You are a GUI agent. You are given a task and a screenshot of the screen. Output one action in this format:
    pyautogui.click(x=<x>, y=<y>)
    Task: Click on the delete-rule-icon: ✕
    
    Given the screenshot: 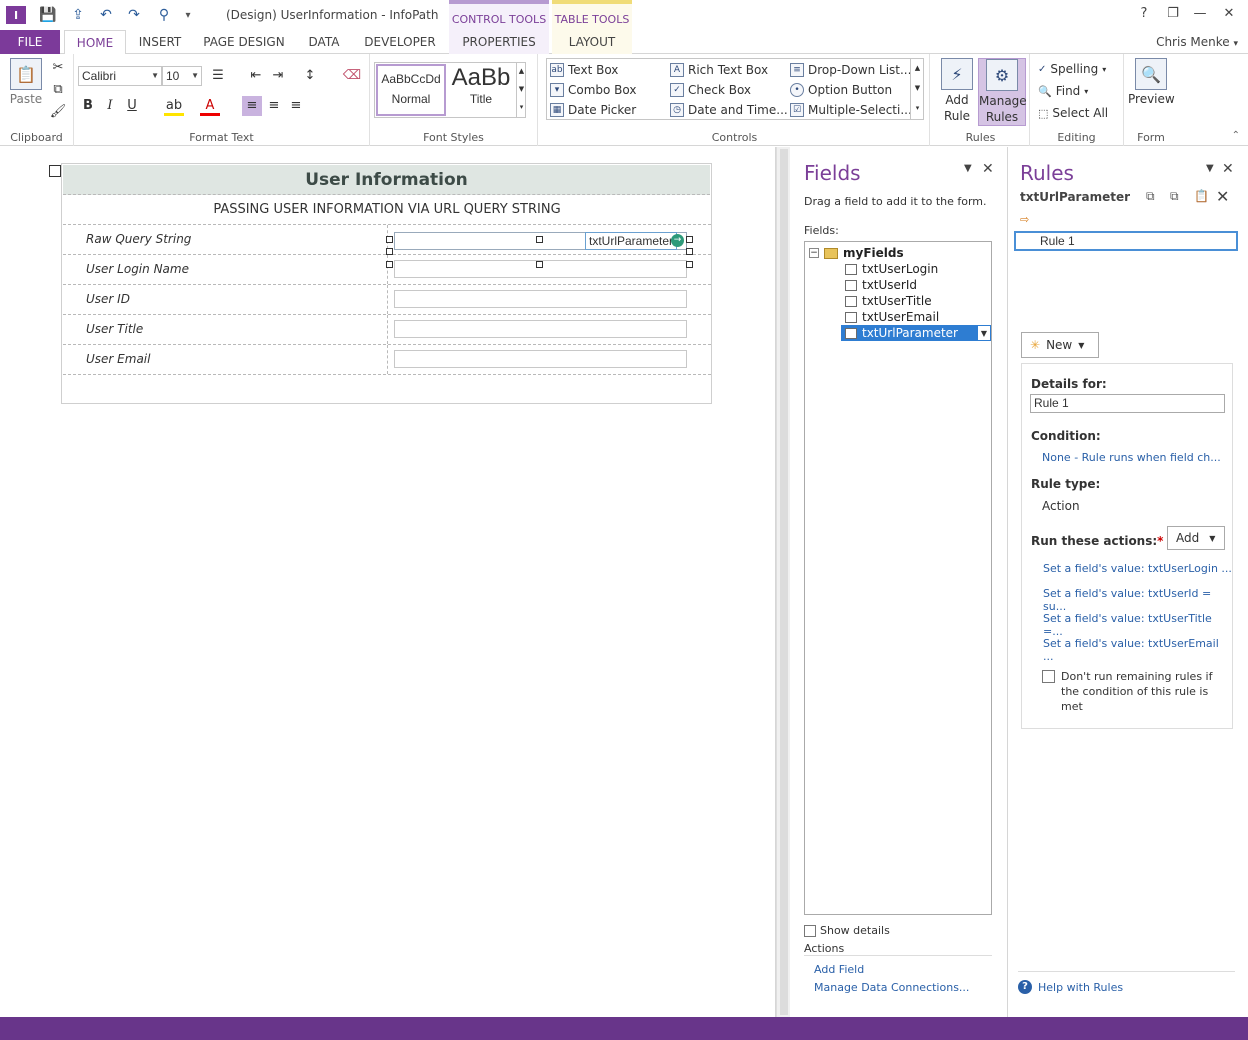 What is the action you would take?
    pyautogui.click(x=1222, y=196)
    